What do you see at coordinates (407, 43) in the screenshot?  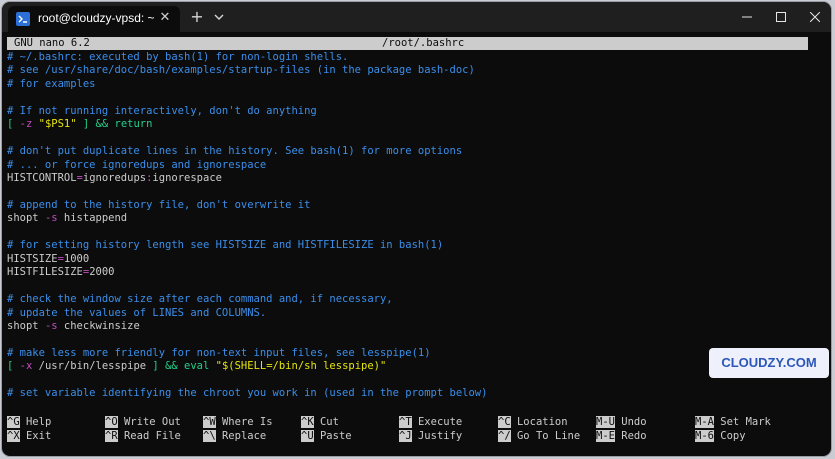 I see `nano-header: GNU nano 6.2 /root/.bashrc` at bounding box center [407, 43].